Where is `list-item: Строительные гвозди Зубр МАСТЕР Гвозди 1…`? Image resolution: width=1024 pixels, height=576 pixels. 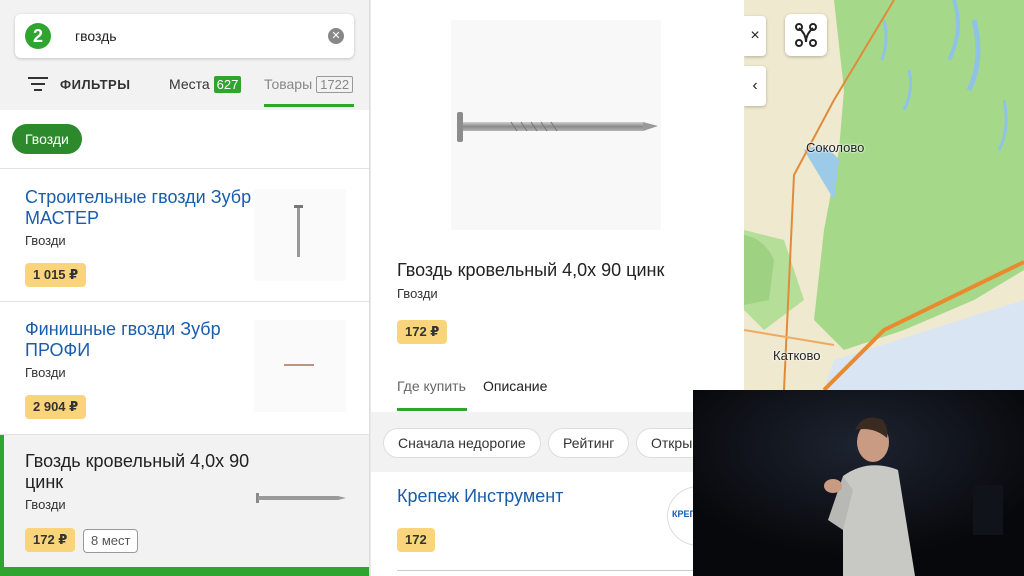
list-item: Строительные гвозди Зубр МАСТЕР Гвозди 1… is located at coordinates (184, 235).